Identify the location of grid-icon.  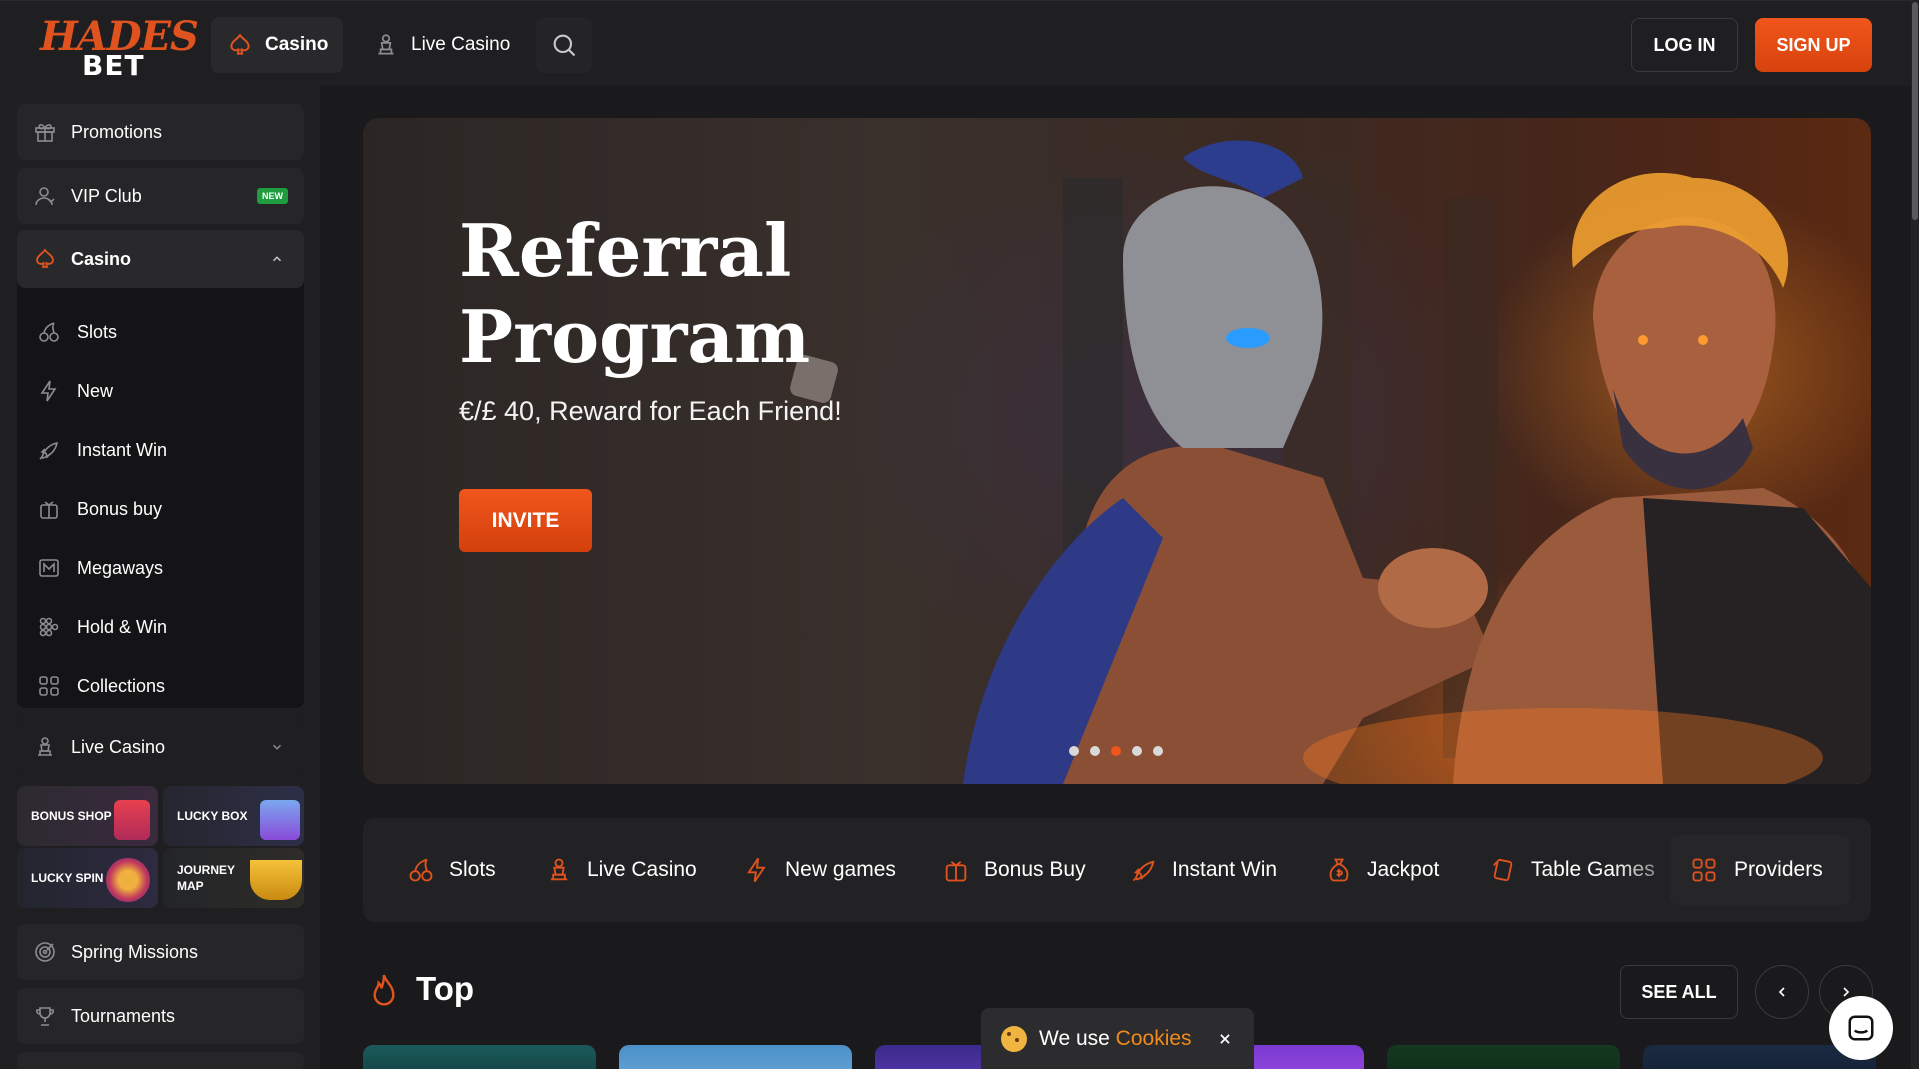
(1704, 870).